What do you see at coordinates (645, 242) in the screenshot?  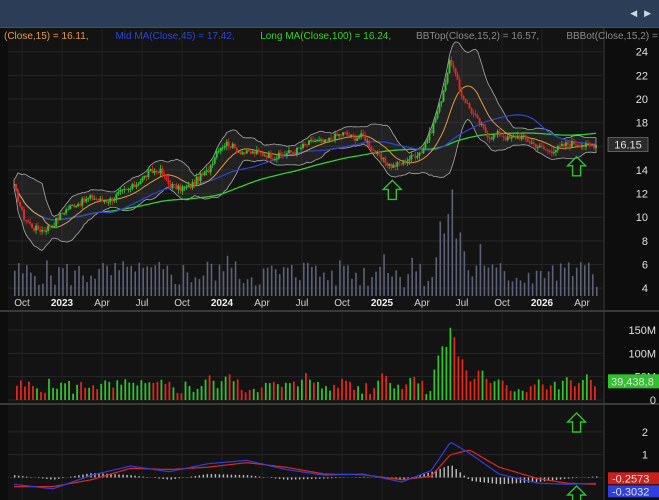 I see `price-tick-label: 8` at bounding box center [645, 242].